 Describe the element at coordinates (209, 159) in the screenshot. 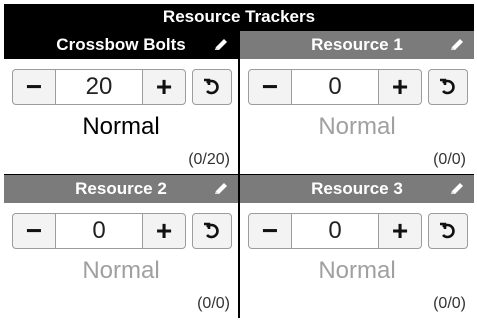

I see `tracker-count: (0/20)` at that location.